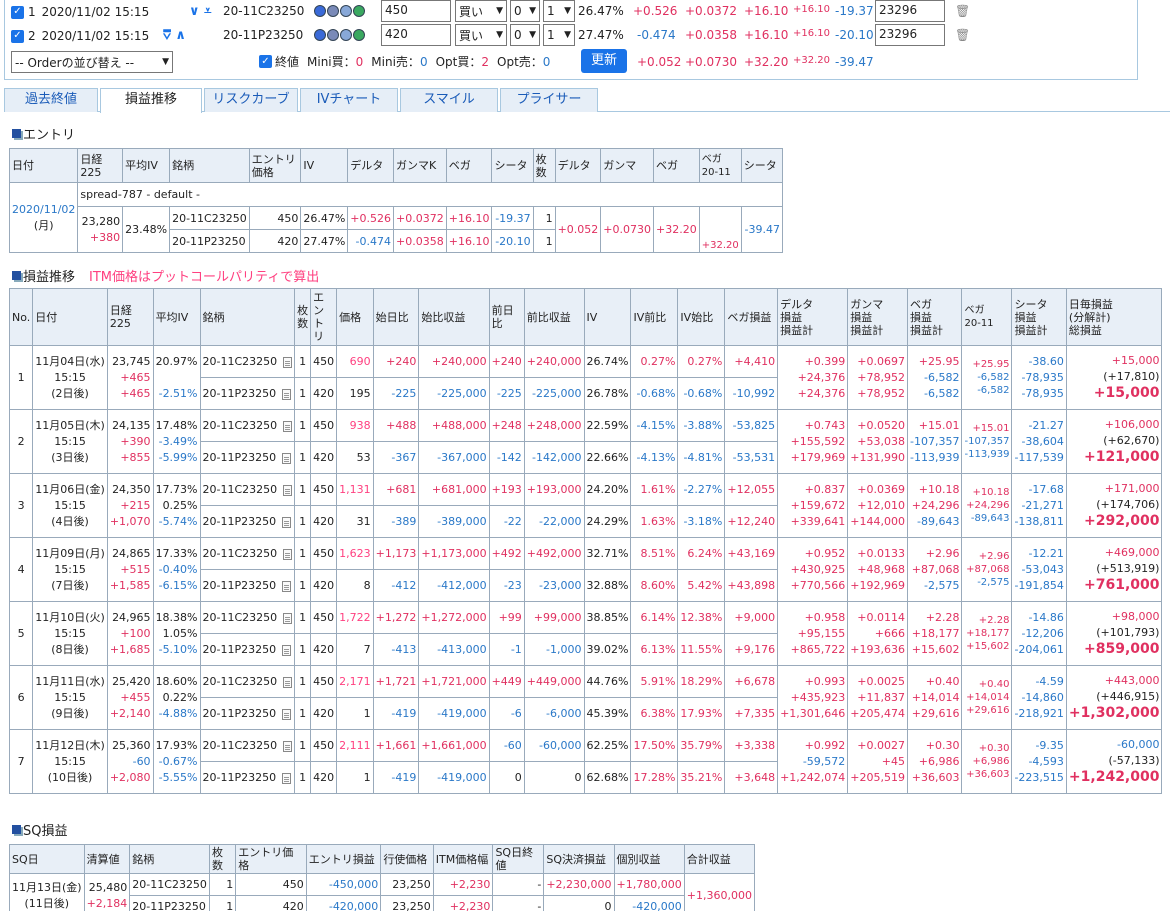 This screenshot has height=911, width=1174. What do you see at coordinates (654, 745) in the screenshot?
I see `leg-iv-prev: 17.50%` at bounding box center [654, 745].